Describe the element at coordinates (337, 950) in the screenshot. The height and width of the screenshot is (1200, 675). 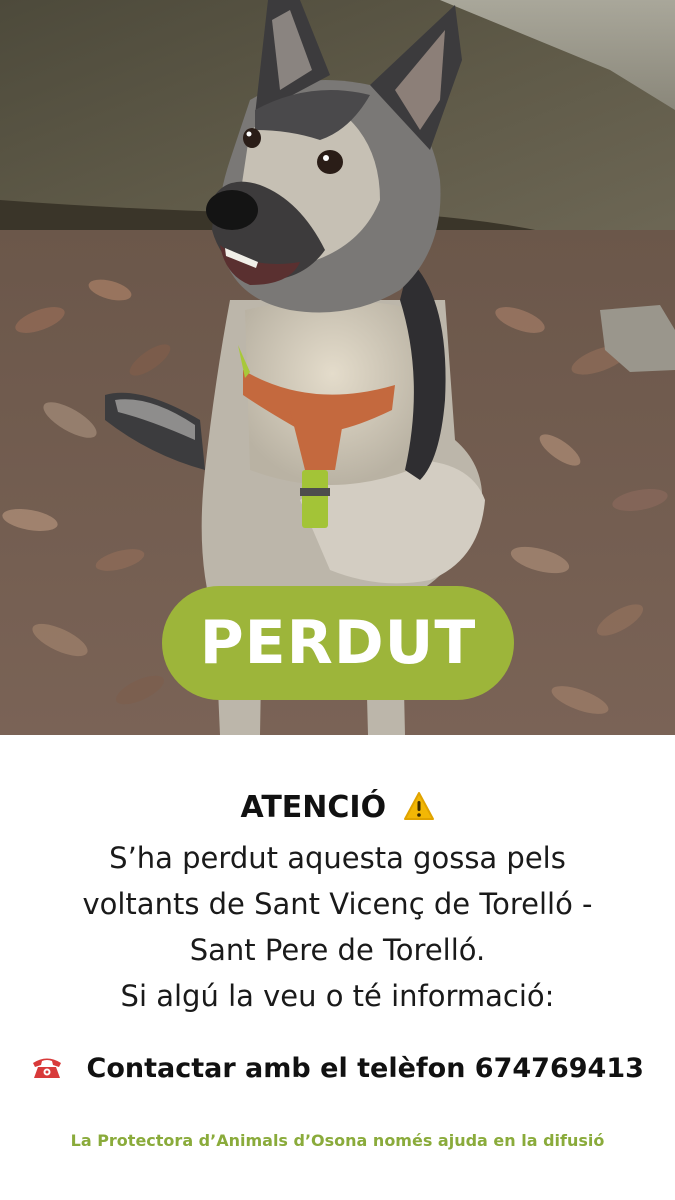
I see `notice-line: Sant Pere de Torelló.` at that location.